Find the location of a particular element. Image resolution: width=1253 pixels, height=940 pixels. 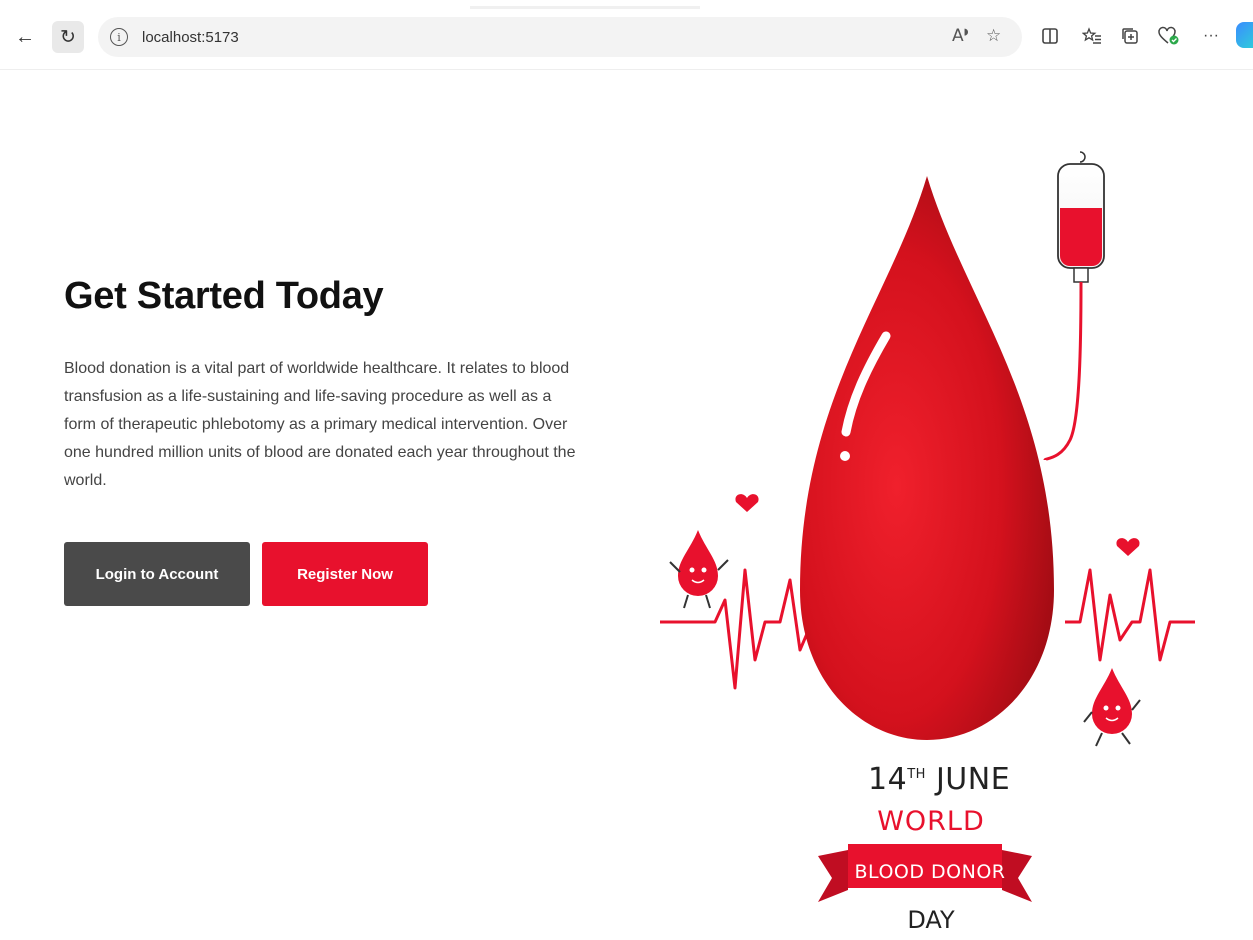

droplet-character-left is located at coordinates (699, 569).